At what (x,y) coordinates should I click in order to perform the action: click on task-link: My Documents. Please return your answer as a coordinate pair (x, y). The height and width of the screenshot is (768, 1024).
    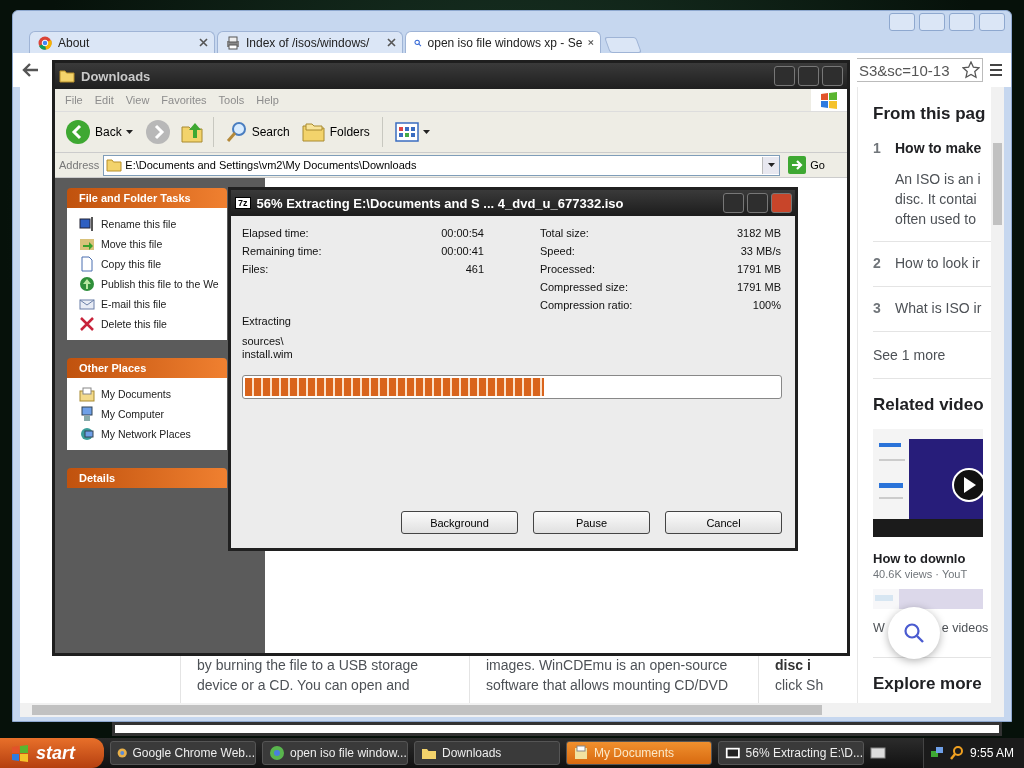
    Looking at the image, I should click on (153, 394).